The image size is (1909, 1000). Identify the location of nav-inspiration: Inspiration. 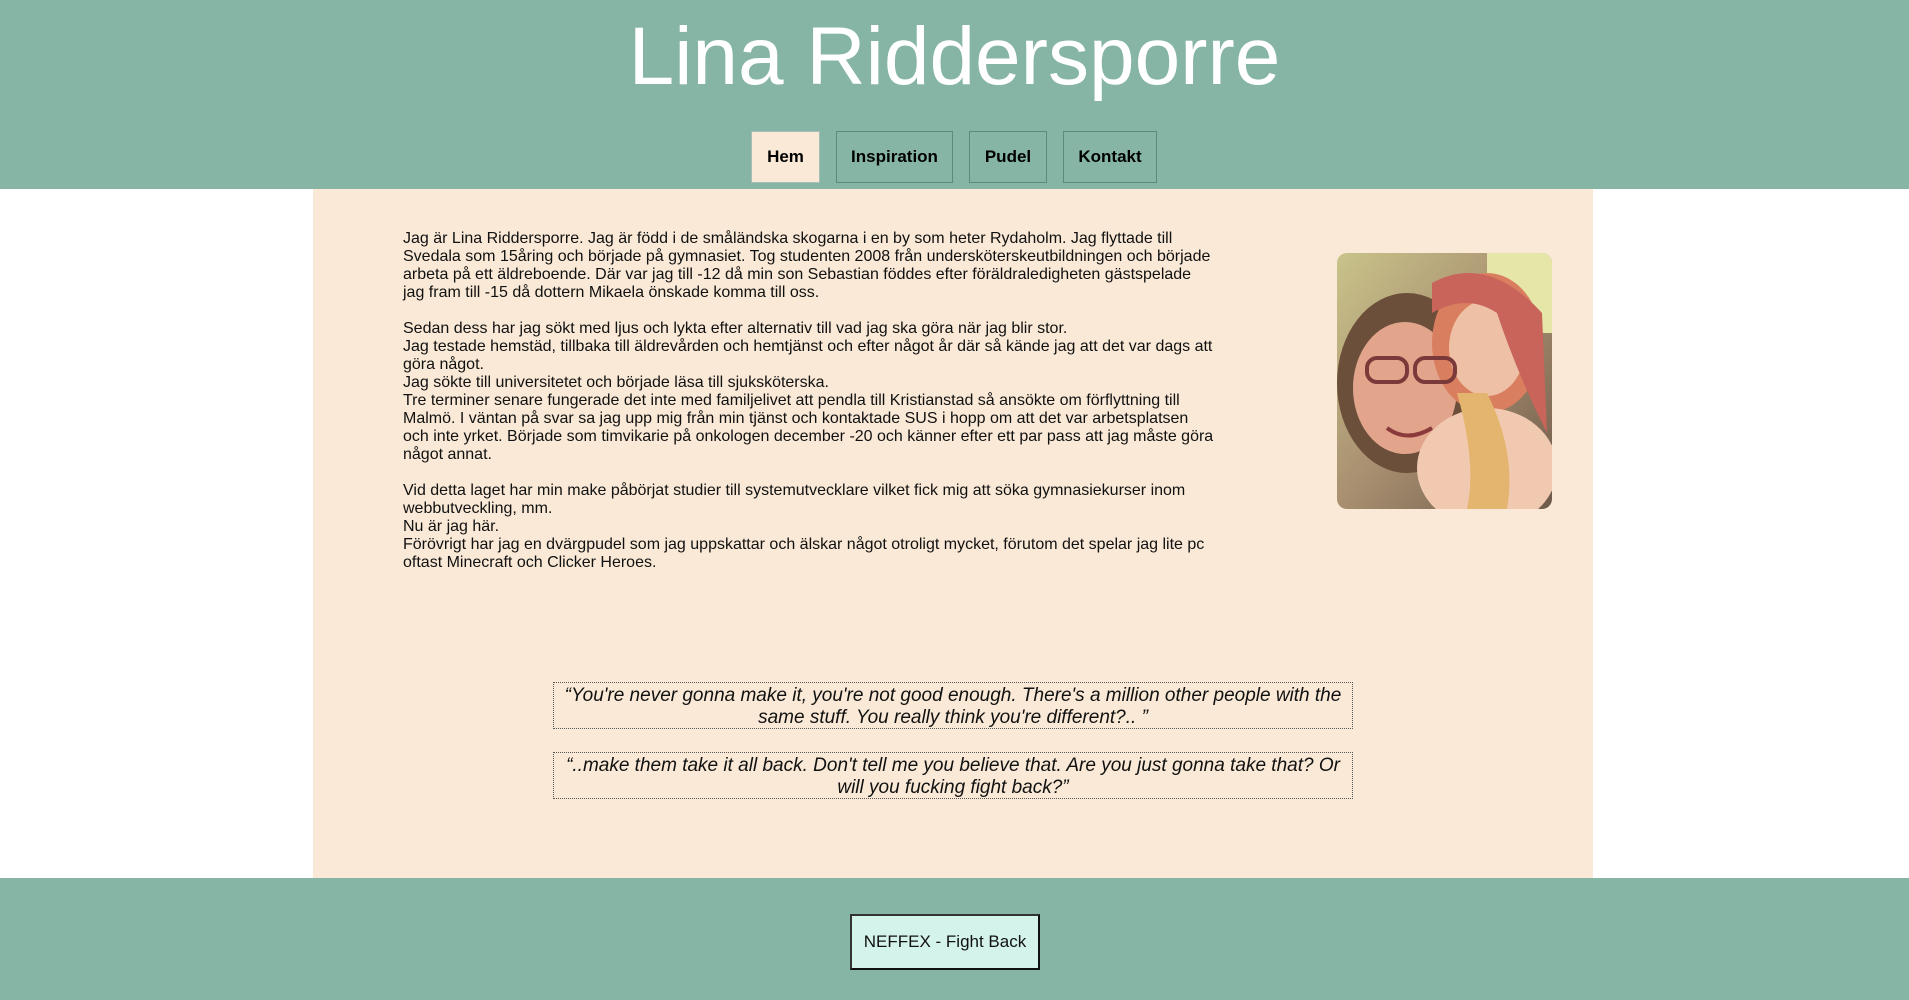
(894, 157).